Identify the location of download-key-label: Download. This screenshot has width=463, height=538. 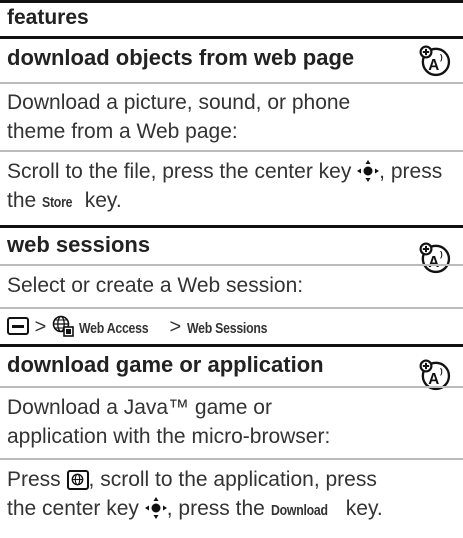
(299, 510).